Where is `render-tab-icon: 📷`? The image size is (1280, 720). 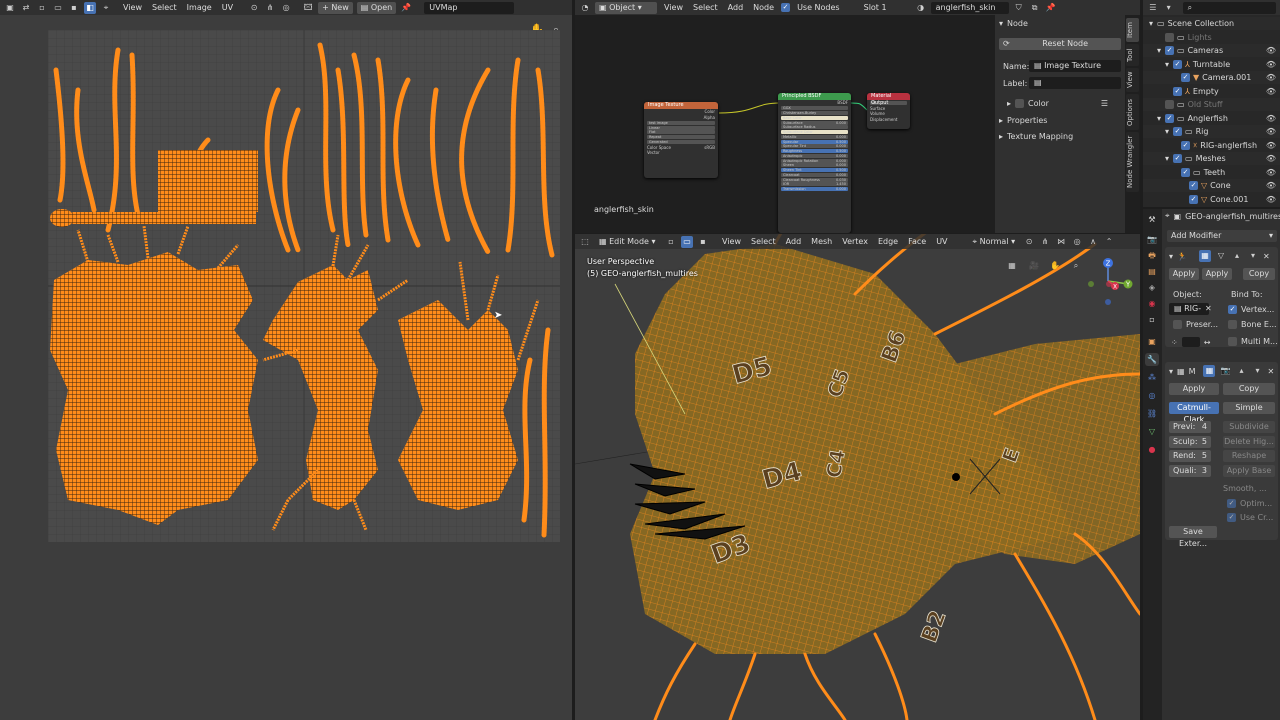 render-tab-icon: 📷 is located at coordinates (1152, 239).